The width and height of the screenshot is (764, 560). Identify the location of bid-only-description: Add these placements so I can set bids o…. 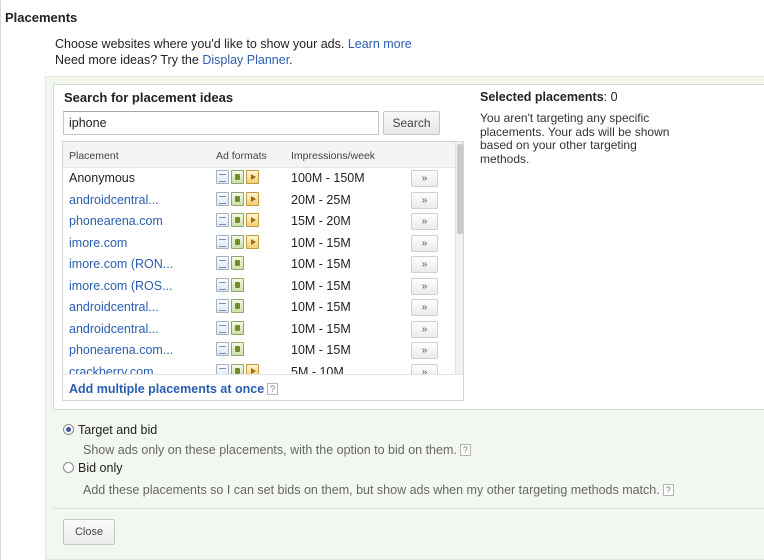
(378, 490).